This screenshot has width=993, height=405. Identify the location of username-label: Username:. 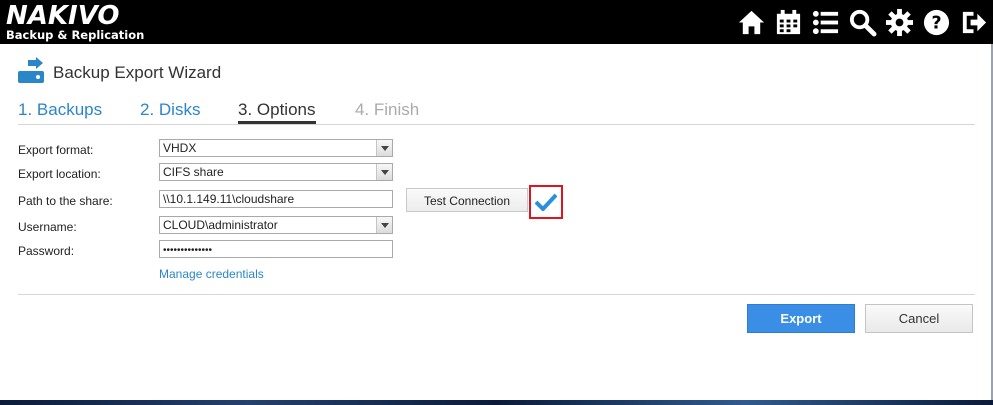
(47, 227).